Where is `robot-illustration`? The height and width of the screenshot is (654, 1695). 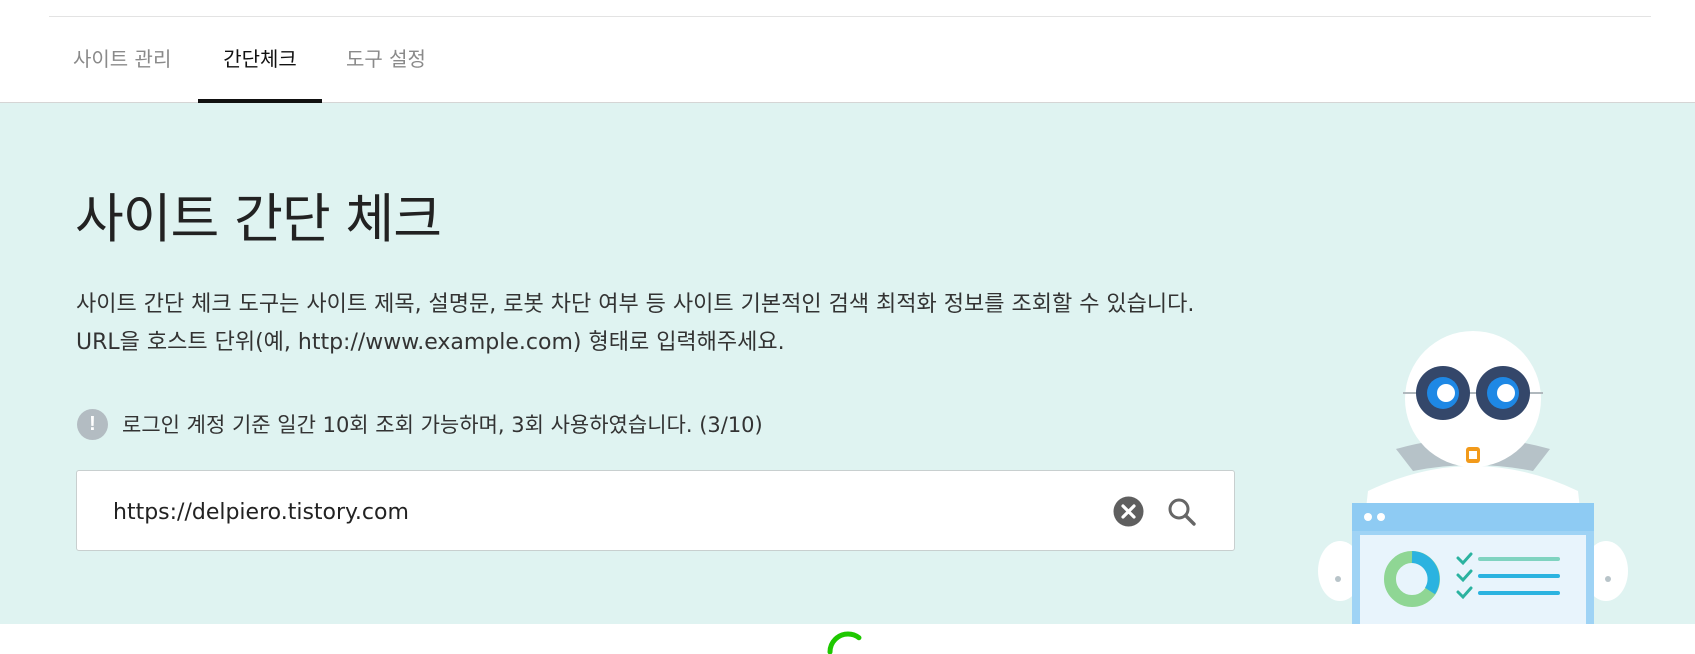 robot-illustration is located at coordinates (1473, 477).